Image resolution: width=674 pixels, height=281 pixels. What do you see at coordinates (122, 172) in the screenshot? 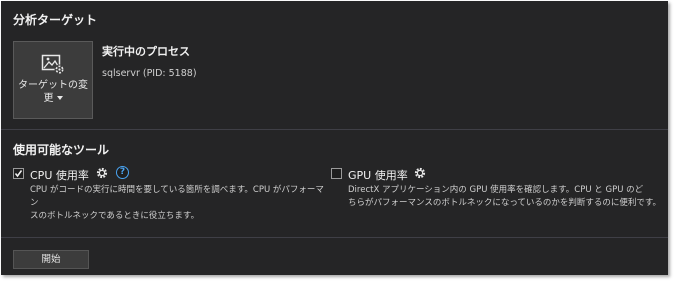
I see `help-icon: ?` at bounding box center [122, 172].